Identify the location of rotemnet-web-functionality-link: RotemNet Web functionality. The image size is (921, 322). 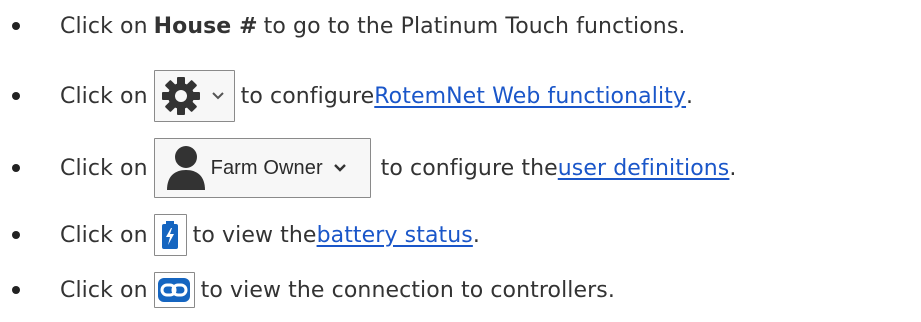
(530, 96).